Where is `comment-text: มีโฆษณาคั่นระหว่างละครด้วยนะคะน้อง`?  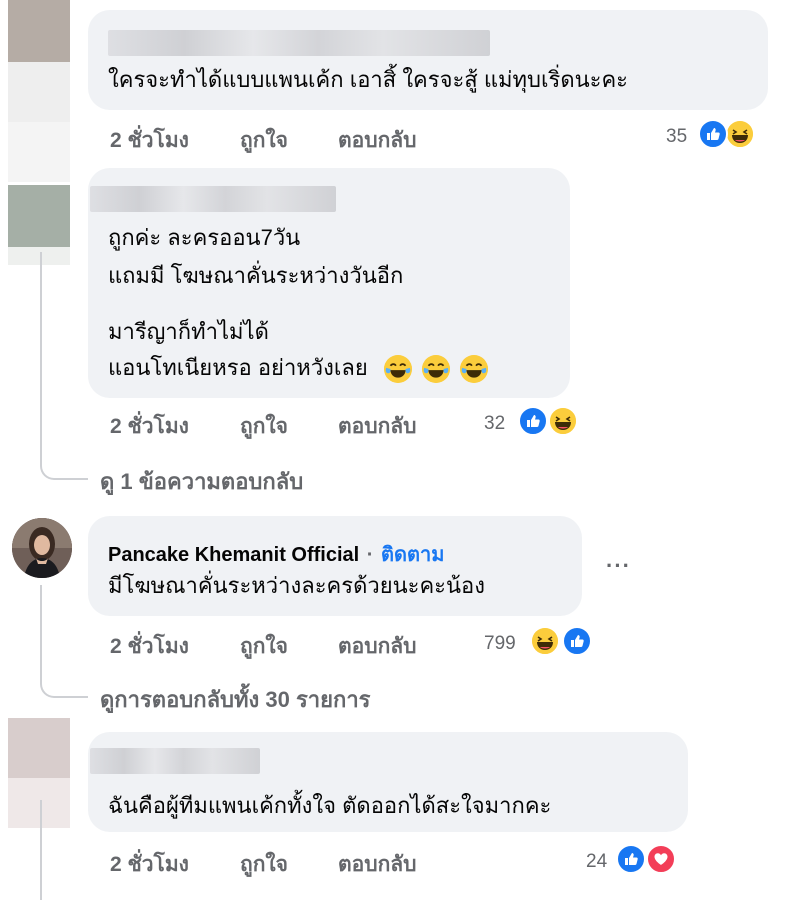
comment-text: มีโฆษณาคั่นระหว่างละครด้วยนะคะน้อง is located at coordinates (296, 585).